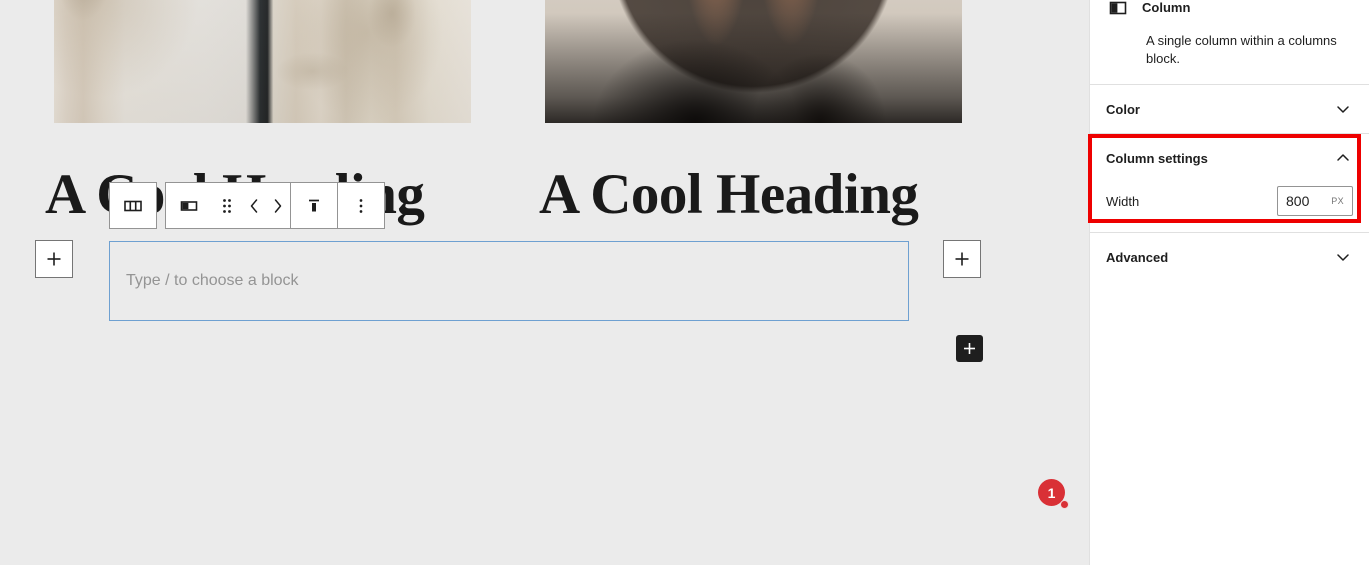  I want to click on chevron-left-icon, so click(254, 206).